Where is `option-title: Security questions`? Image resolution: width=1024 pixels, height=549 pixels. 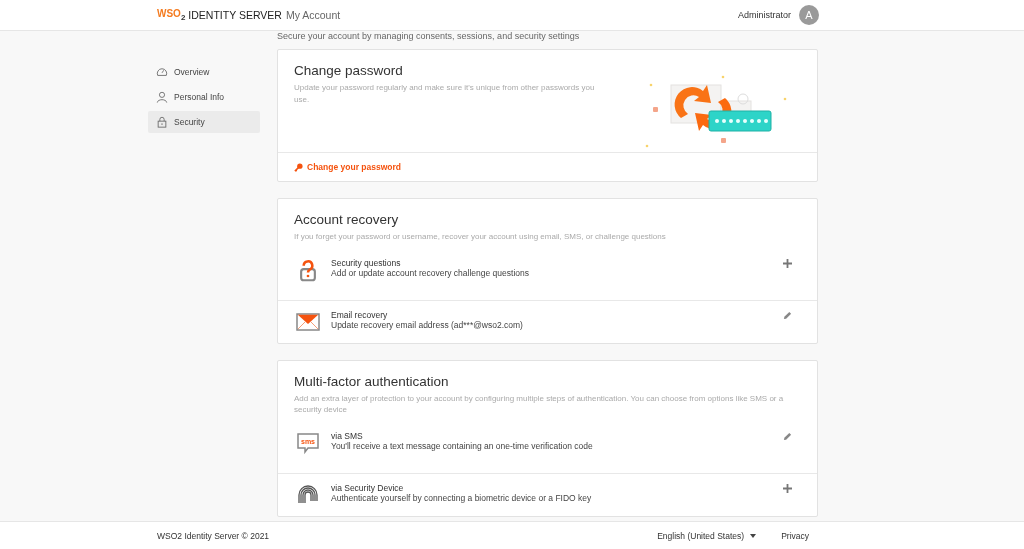
option-title: Security questions is located at coordinates (366, 262).